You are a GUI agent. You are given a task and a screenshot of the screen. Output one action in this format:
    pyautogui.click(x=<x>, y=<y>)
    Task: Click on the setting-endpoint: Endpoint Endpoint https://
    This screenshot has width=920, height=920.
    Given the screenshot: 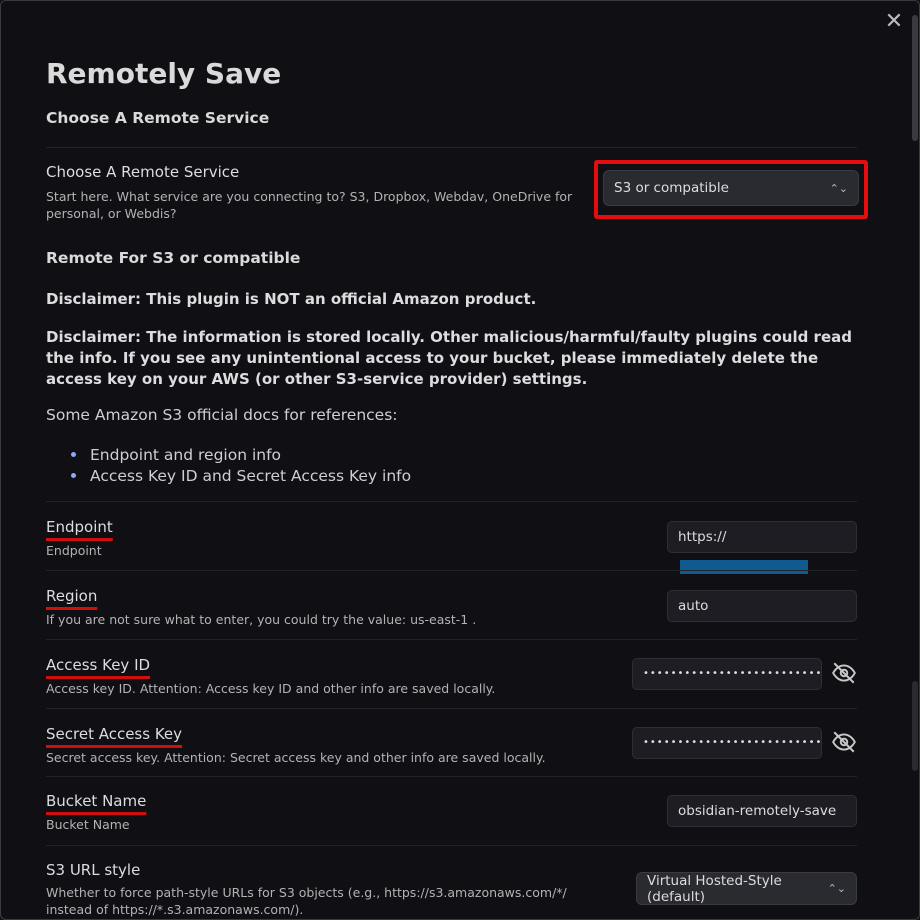 What is the action you would take?
    pyautogui.click(x=451, y=537)
    